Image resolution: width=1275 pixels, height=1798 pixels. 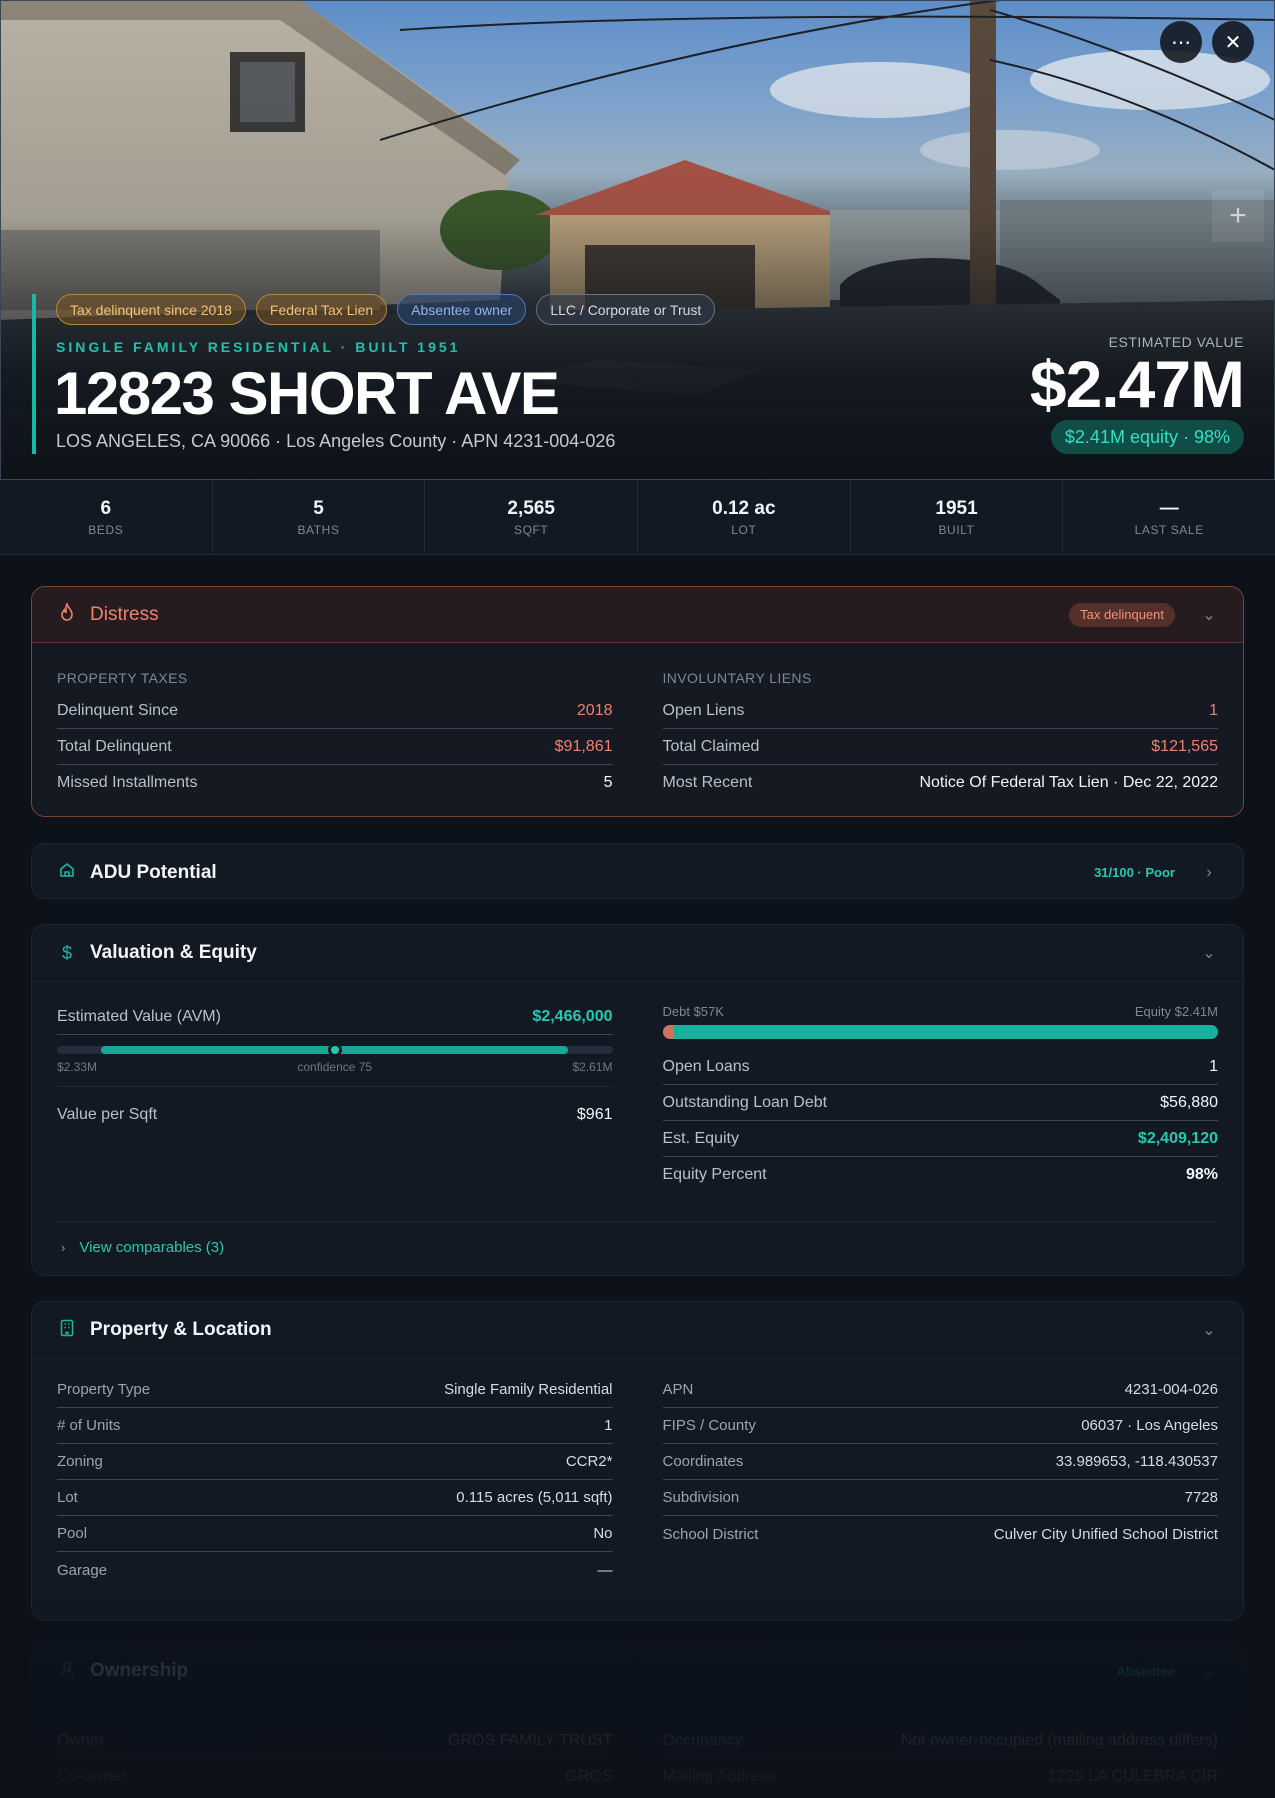 What do you see at coordinates (173, 952) in the screenshot?
I see `valuation-title: Valuation & Equity` at bounding box center [173, 952].